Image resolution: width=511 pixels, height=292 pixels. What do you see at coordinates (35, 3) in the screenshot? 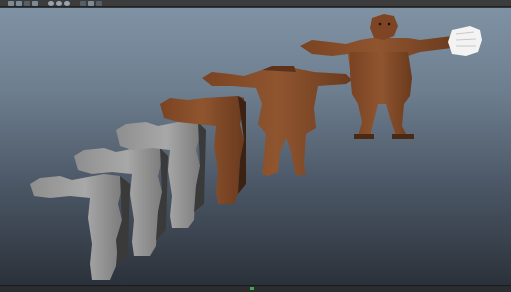
I see `scale-tool-icon` at bounding box center [35, 3].